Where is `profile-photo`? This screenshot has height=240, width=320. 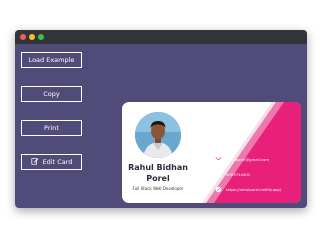
profile-photo is located at coordinates (158, 135).